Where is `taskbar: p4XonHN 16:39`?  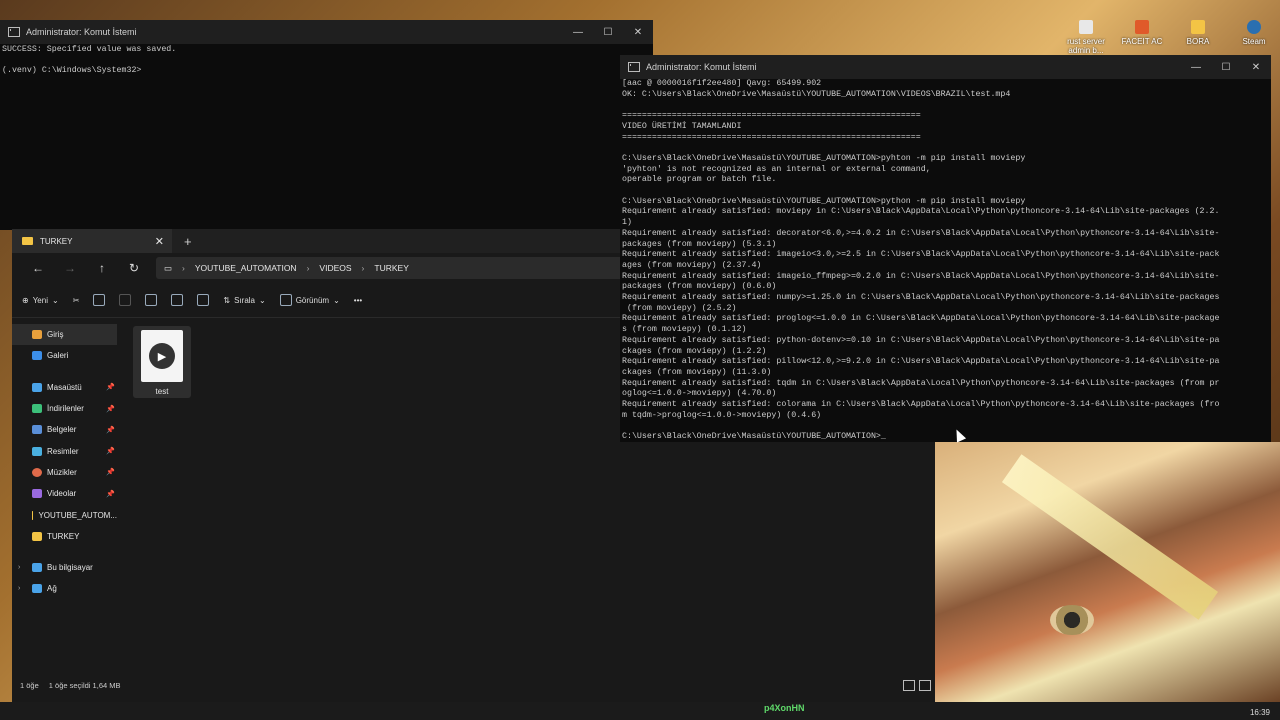
taskbar: p4XonHN 16:39 is located at coordinates (640, 711).